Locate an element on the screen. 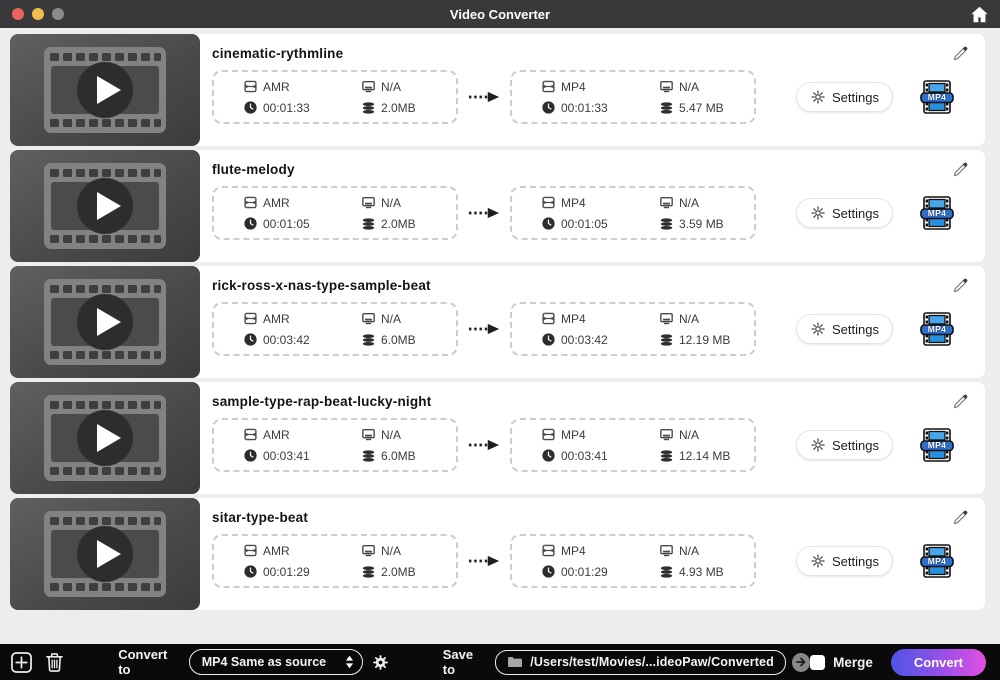  source-size: 6.0MB is located at coordinates (409, 340).